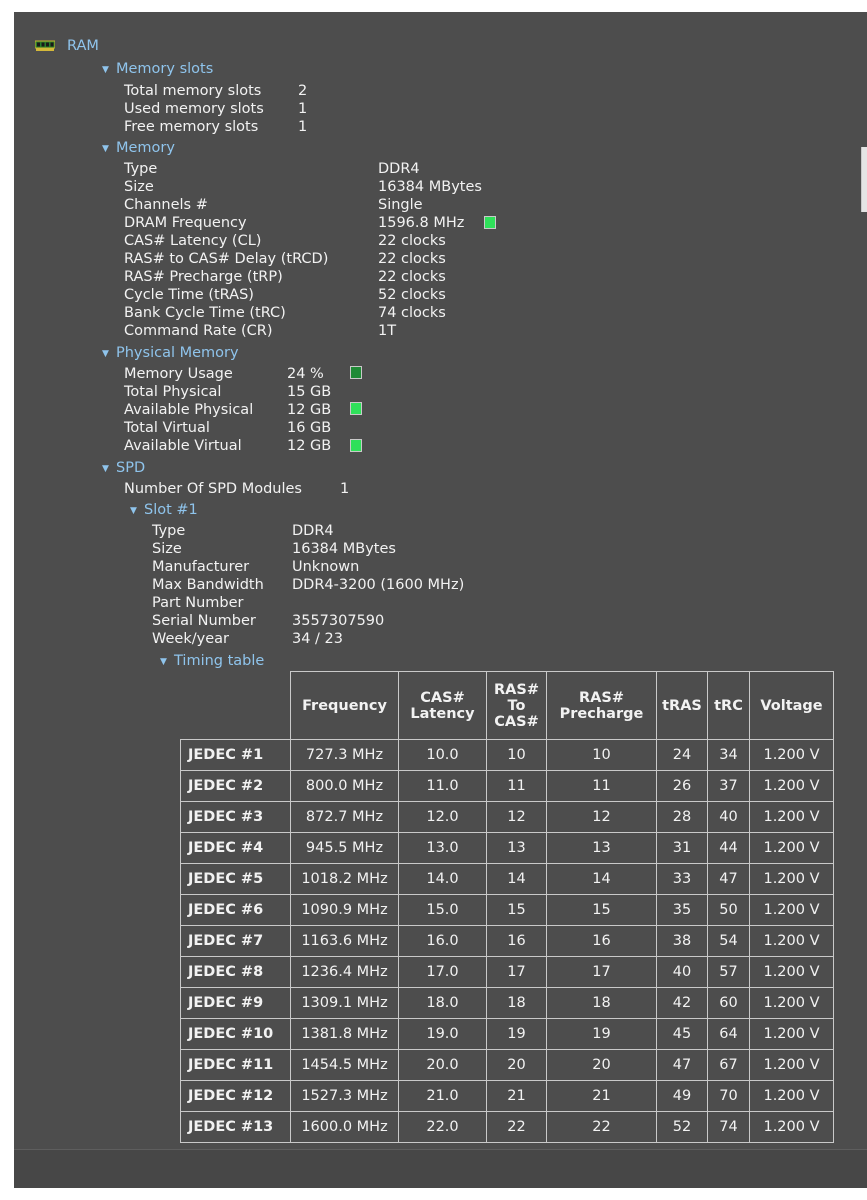 The width and height of the screenshot is (867, 1200). Describe the element at coordinates (138, 148) in the screenshot. I see `tree-node-memory: ▼ Memory` at that location.